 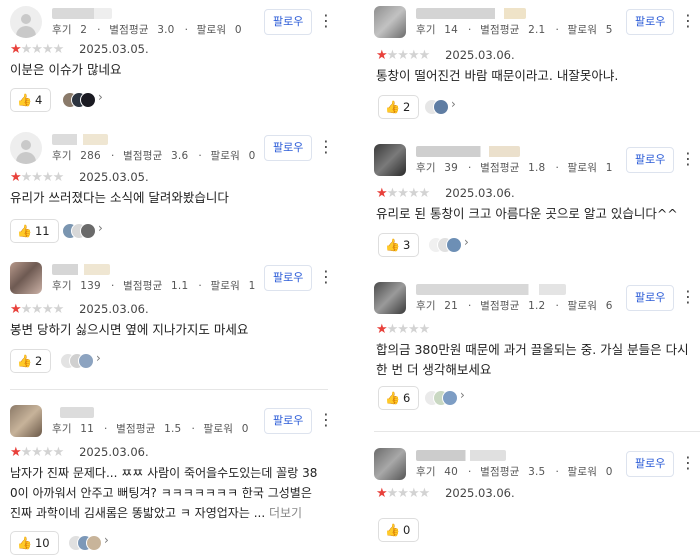 I want to click on like-button: 👍 0, so click(x=399, y=530).